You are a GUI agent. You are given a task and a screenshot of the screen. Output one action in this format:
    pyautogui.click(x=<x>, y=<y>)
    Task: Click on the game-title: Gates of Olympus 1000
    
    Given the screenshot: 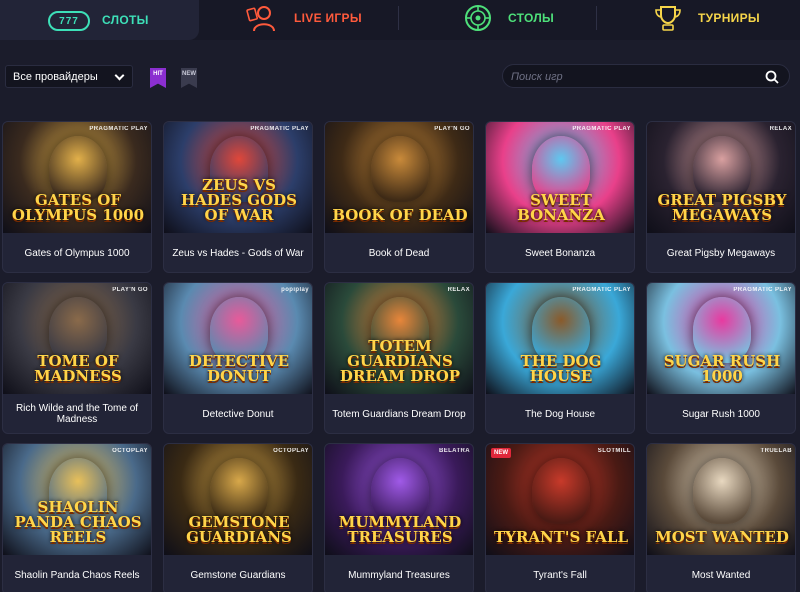 What is the action you would take?
    pyautogui.click(x=77, y=253)
    